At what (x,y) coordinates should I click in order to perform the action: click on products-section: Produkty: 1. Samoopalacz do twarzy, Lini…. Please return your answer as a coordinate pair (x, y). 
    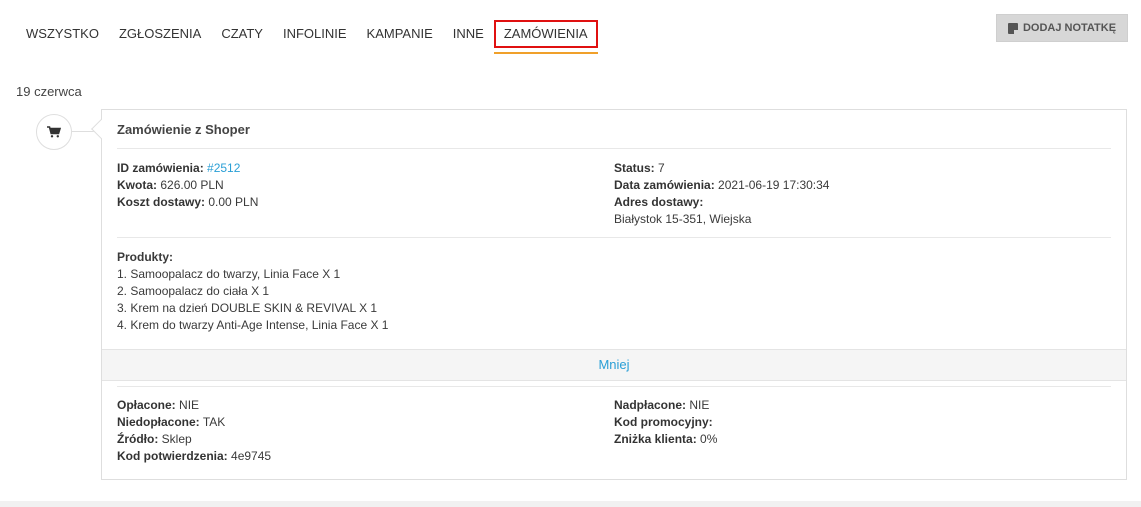
    Looking at the image, I should click on (252, 291).